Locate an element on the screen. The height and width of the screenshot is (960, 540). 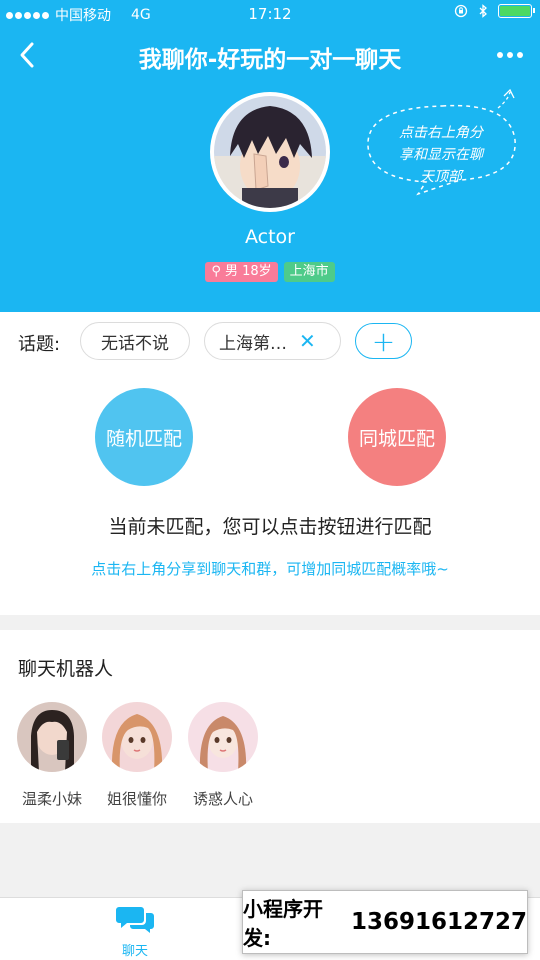
topic-chip-selected: 上海第… ✕ is located at coordinates (272, 341).